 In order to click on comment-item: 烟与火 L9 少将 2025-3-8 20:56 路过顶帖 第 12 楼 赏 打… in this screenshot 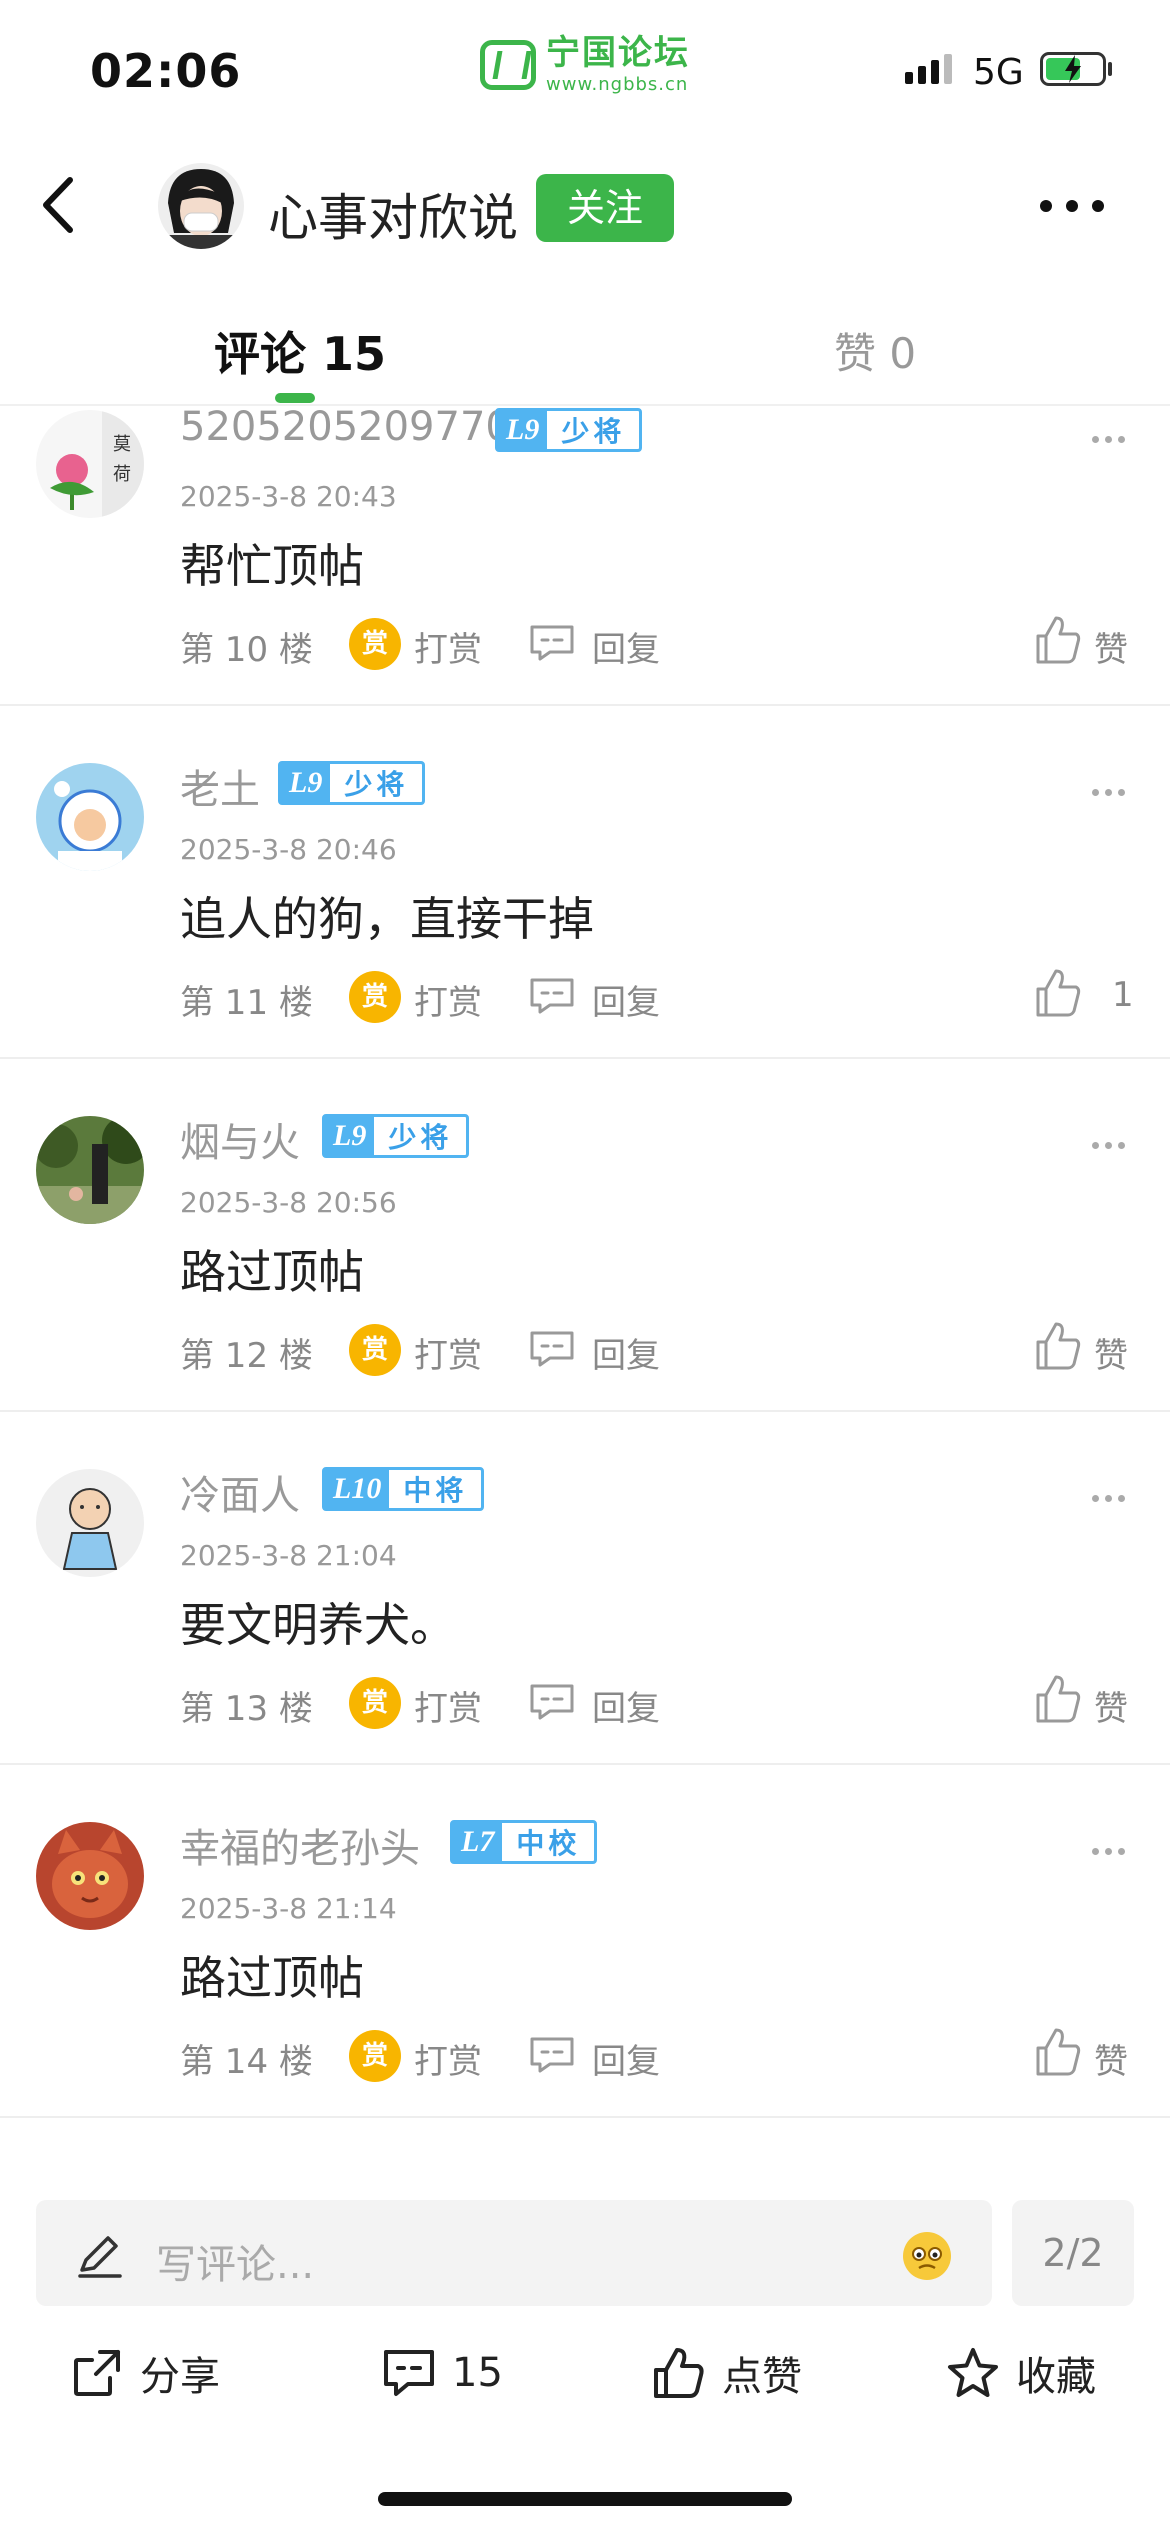, I will do `click(585, 1235)`.